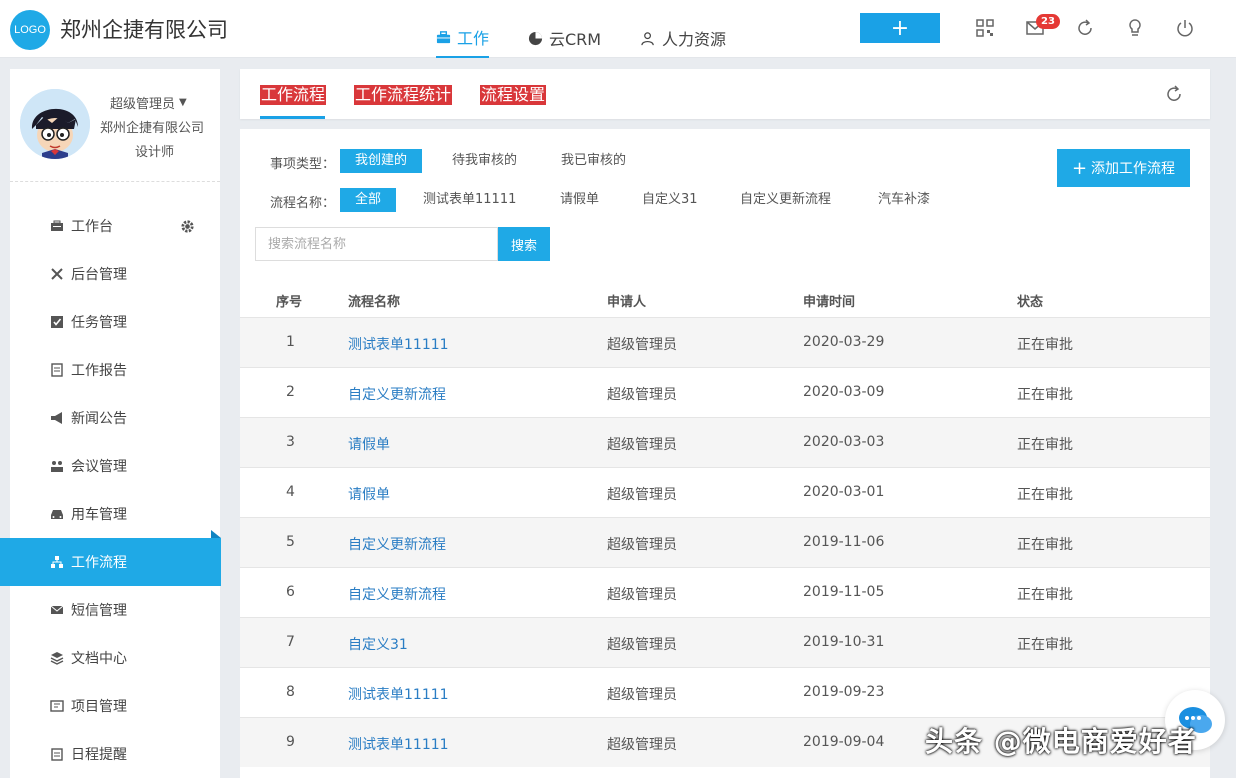  Describe the element at coordinates (381, 161) in the screenshot. I see `type-filter-created: 我创建的` at that location.